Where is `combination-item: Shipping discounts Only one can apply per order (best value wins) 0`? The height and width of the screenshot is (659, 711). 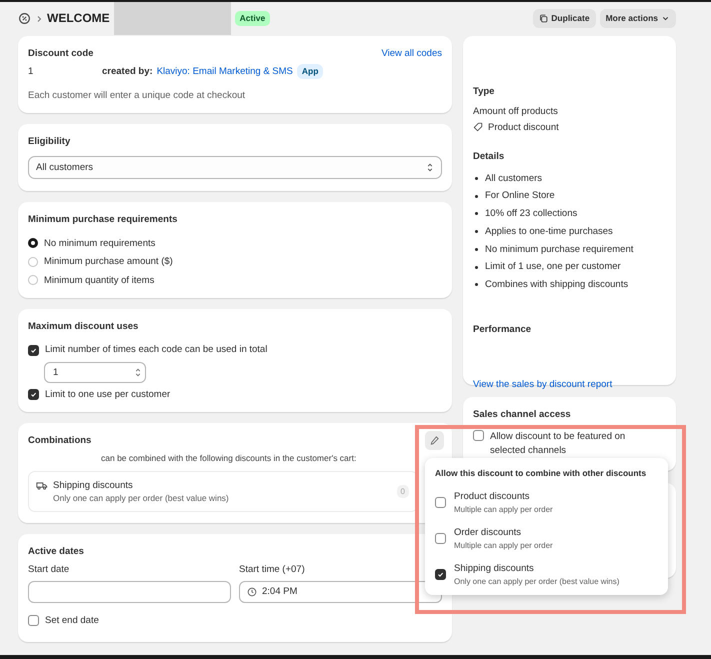 combination-item: Shipping discounts Only one can apply per order (best value wins) 0 is located at coordinates (223, 491).